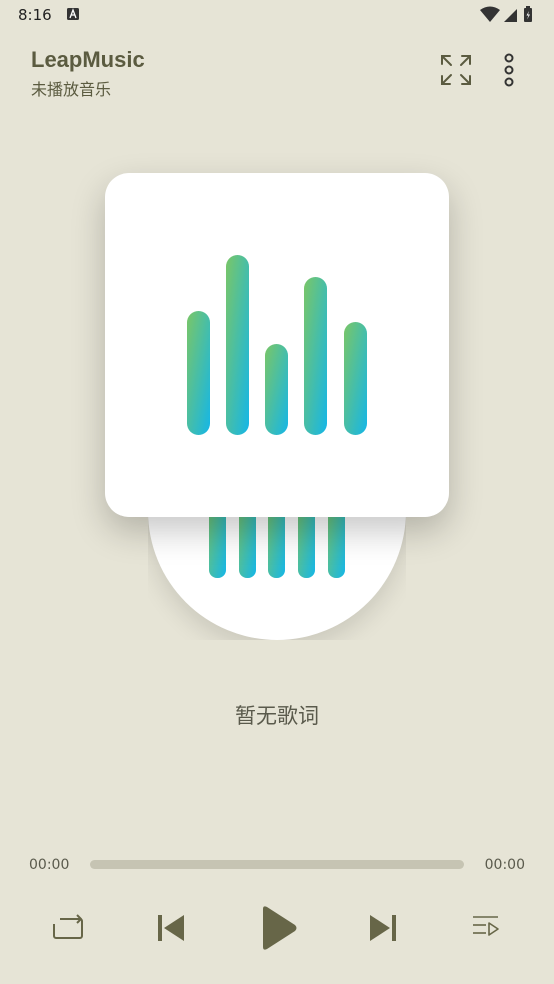 The image size is (554, 984). I want to click on playback-controls, so click(277, 930).